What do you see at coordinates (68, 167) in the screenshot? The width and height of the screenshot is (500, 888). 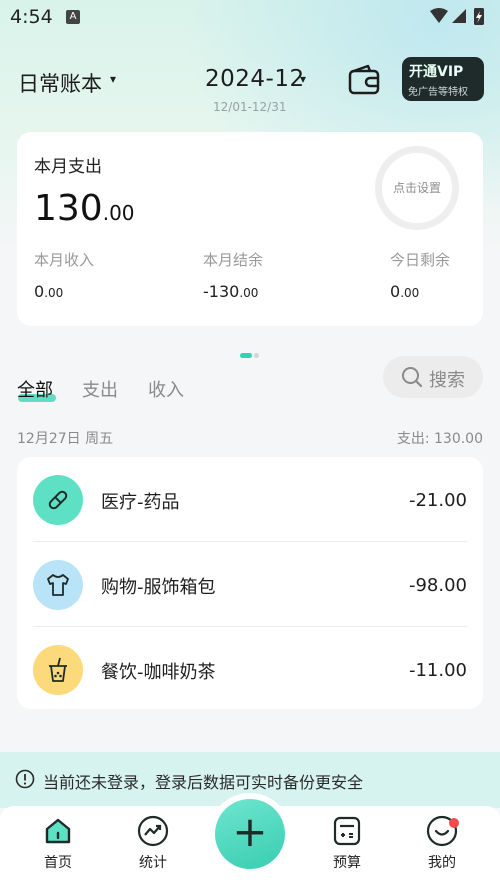 I see `expense-label: 本月支出` at bounding box center [68, 167].